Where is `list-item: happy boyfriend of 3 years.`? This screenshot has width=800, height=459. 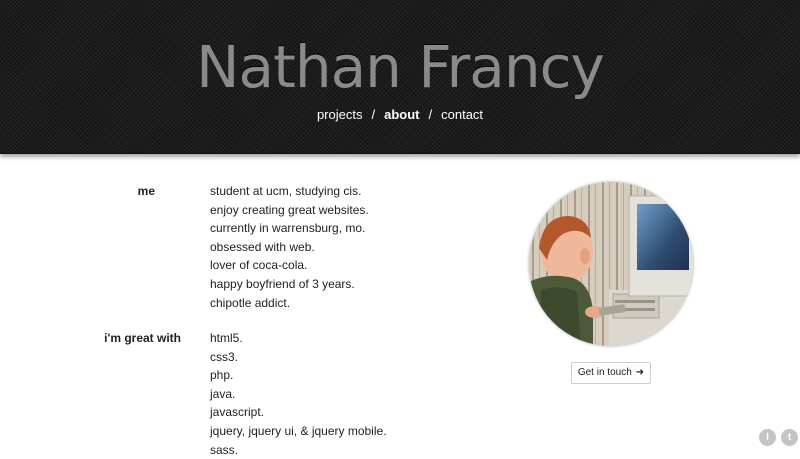
list-item: happy boyfriend of 3 years. is located at coordinates (282, 283).